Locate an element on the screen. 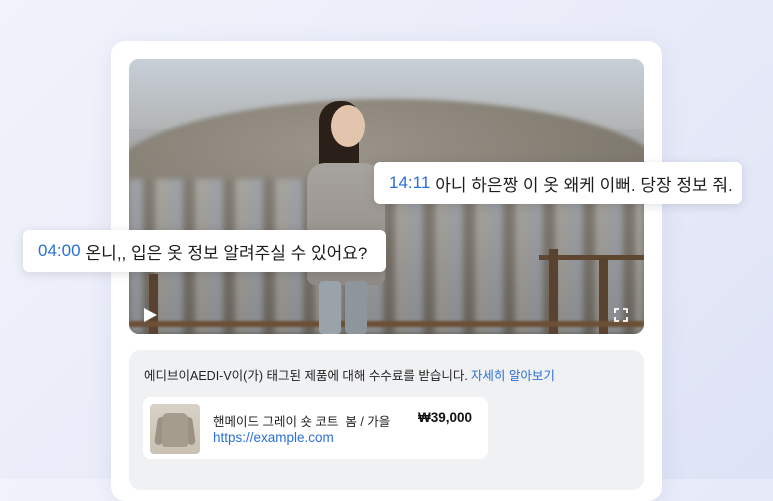 The width and height of the screenshot is (773, 501). video-person is located at coordinates (344, 217).